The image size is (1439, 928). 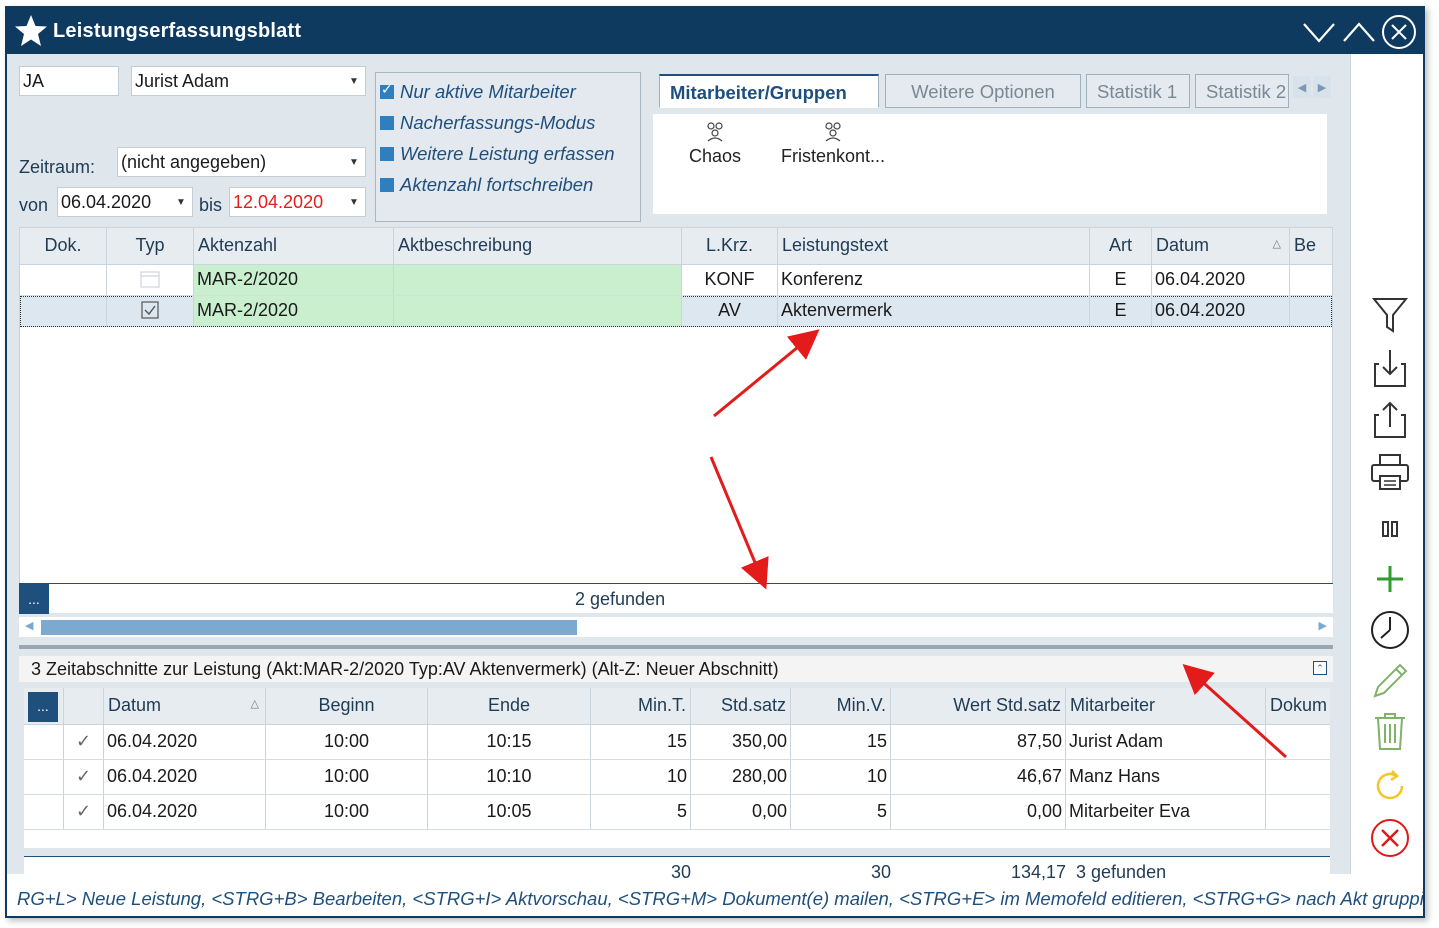 I want to click on col-dokum: Dokum, so click(x=1298, y=706).